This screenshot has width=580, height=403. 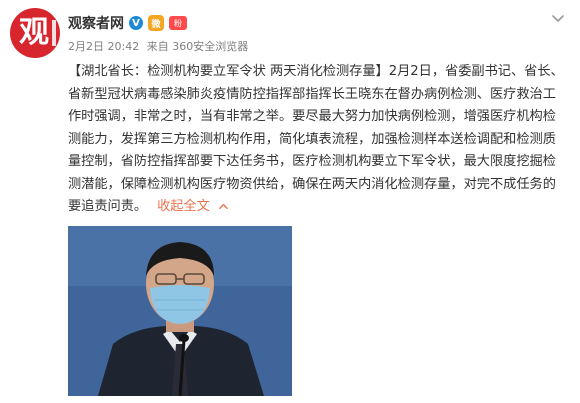 I want to click on chevron-up-icon, so click(x=223, y=206).